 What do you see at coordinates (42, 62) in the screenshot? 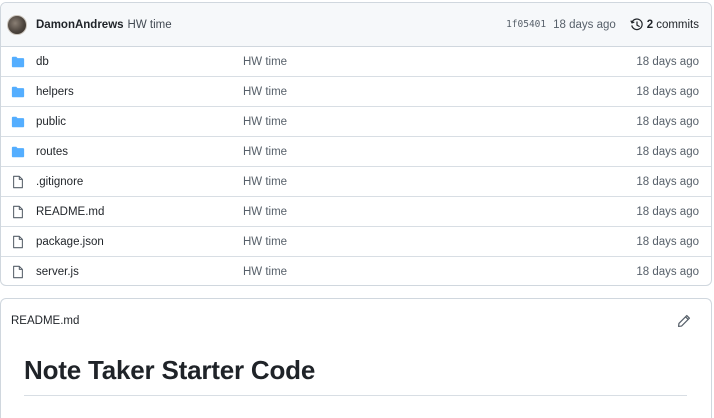
I see `file-name: db` at bounding box center [42, 62].